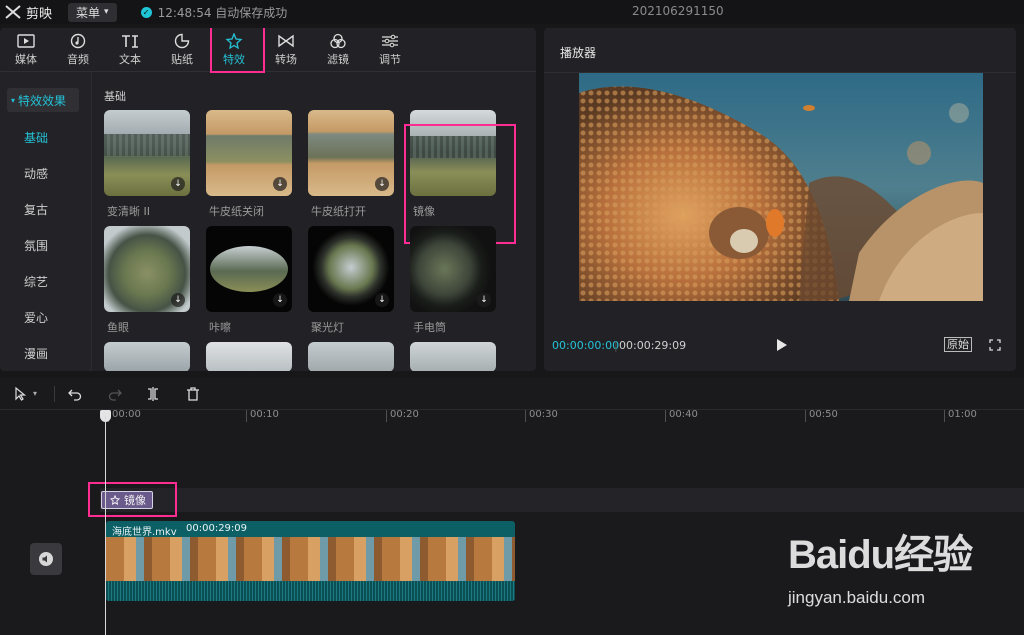 This screenshot has height=635, width=1024. I want to click on title-bar: 剪映 菜单 ▾ ✓ 12:48:54 自动保存成功 202106291150, so click(512, 12).